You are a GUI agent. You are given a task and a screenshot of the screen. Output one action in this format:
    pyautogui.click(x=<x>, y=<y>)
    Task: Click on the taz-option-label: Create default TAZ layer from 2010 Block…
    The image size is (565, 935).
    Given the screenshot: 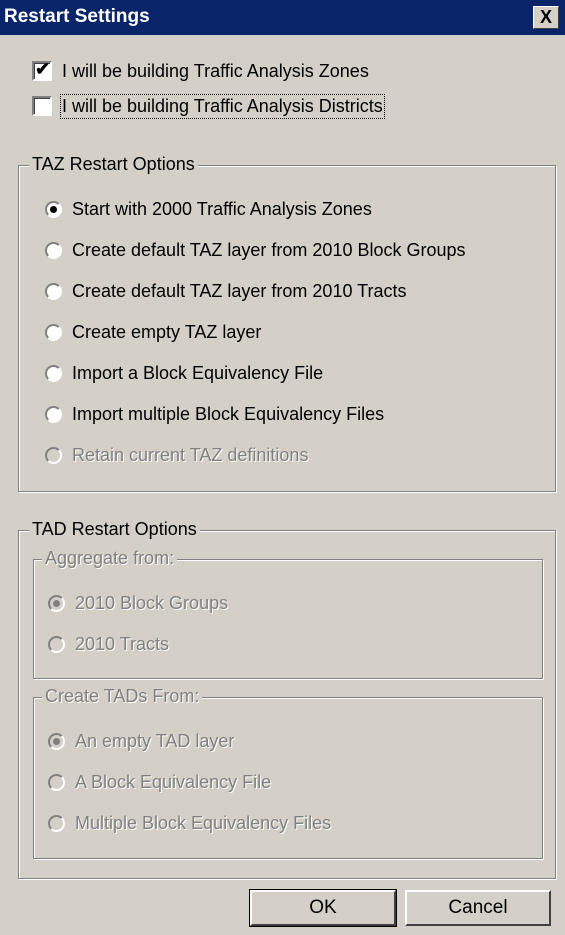 What is the action you would take?
    pyautogui.click(x=269, y=249)
    